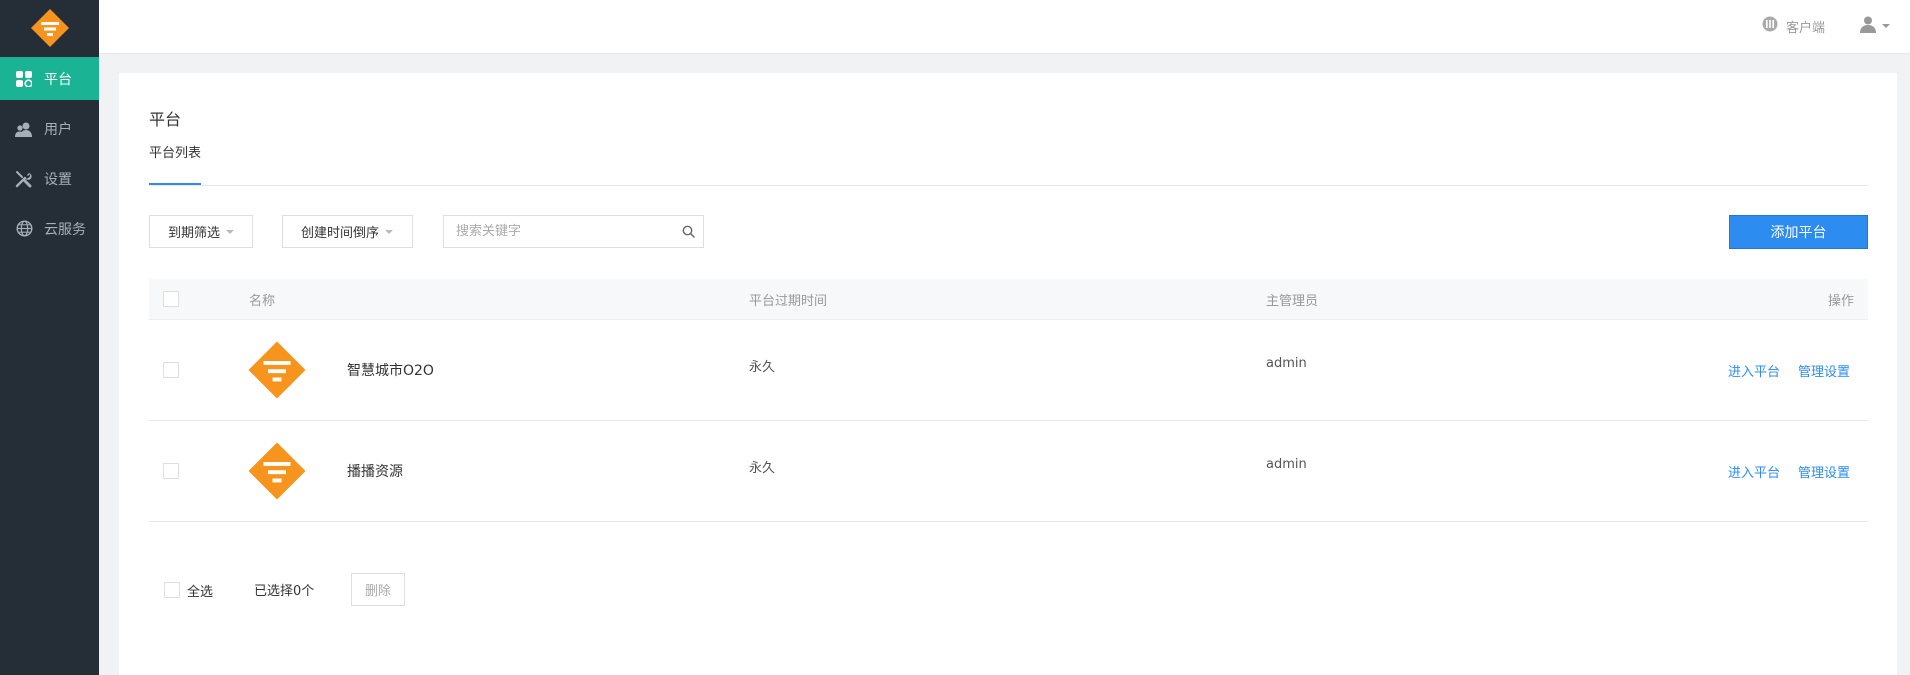 This screenshot has width=1910, height=675. I want to click on client-link: 客户端, so click(1793, 26).